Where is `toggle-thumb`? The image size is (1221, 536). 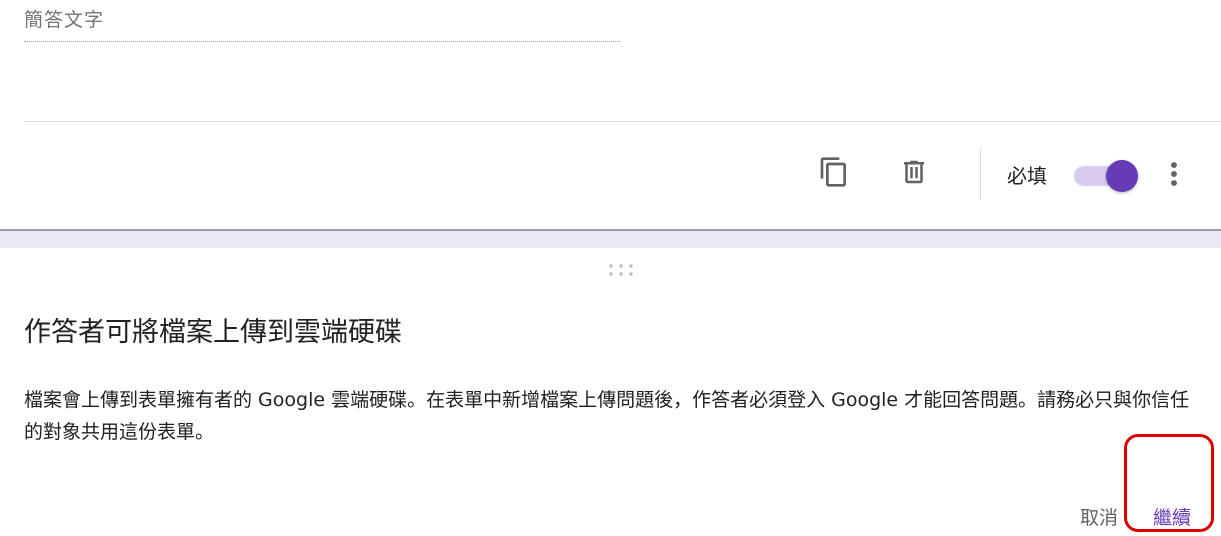 toggle-thumb is located at coordinates (1122, 176).